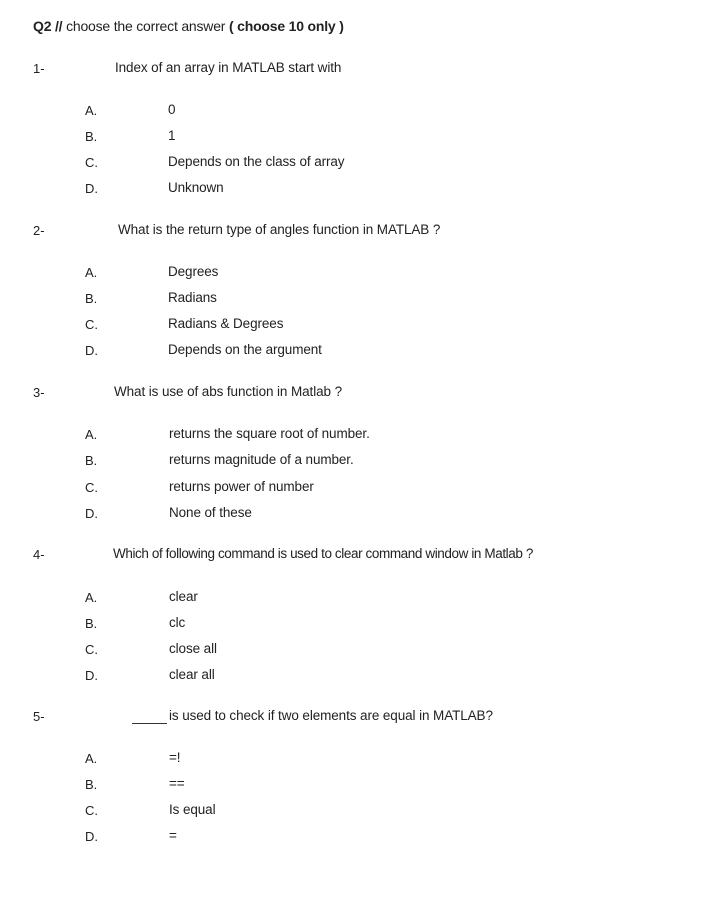 This screenshot has height=906, width=720. I want to click on question-text: Index of an array in MATLAB start with, so click(228, 67).